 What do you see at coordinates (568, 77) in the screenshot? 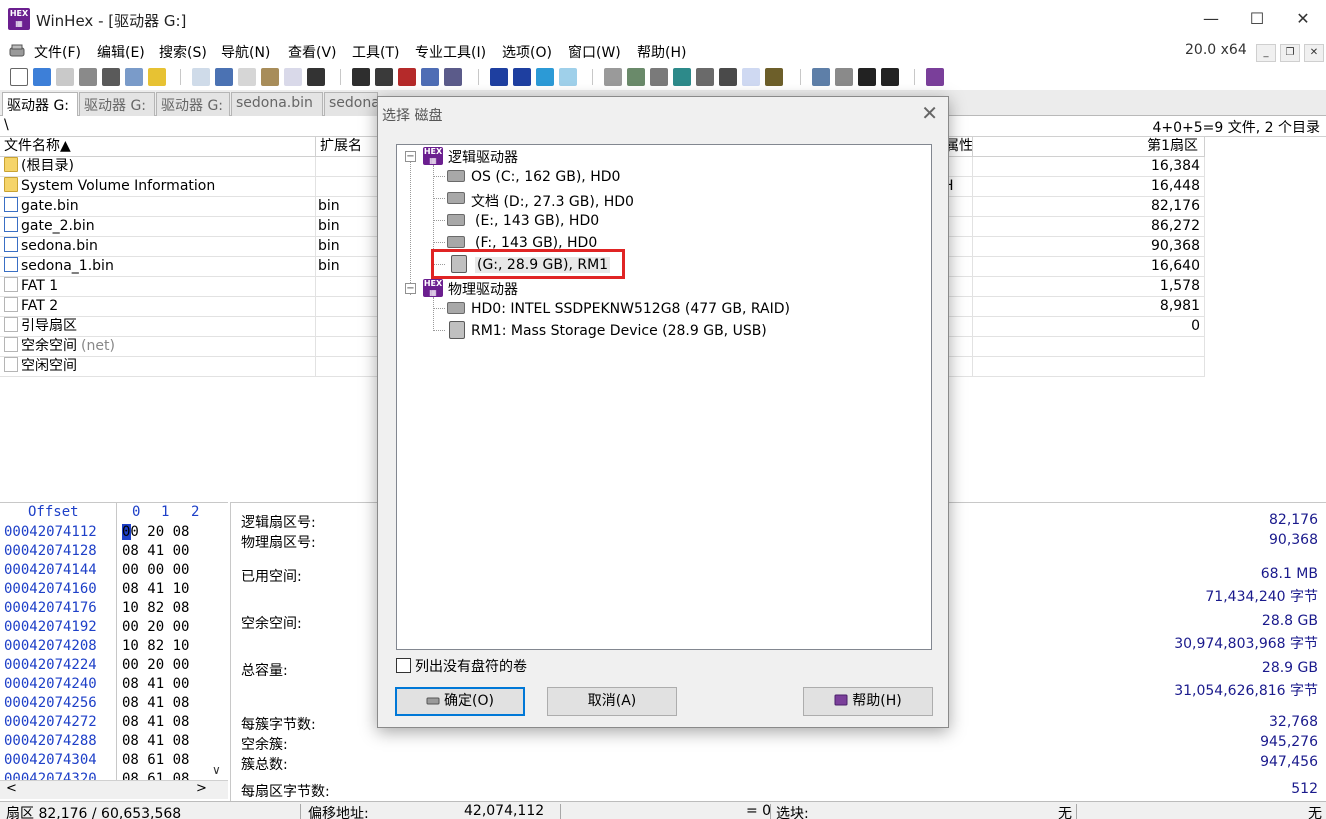
I see `forward-arrow-icon` at bounding box center [568, 77].